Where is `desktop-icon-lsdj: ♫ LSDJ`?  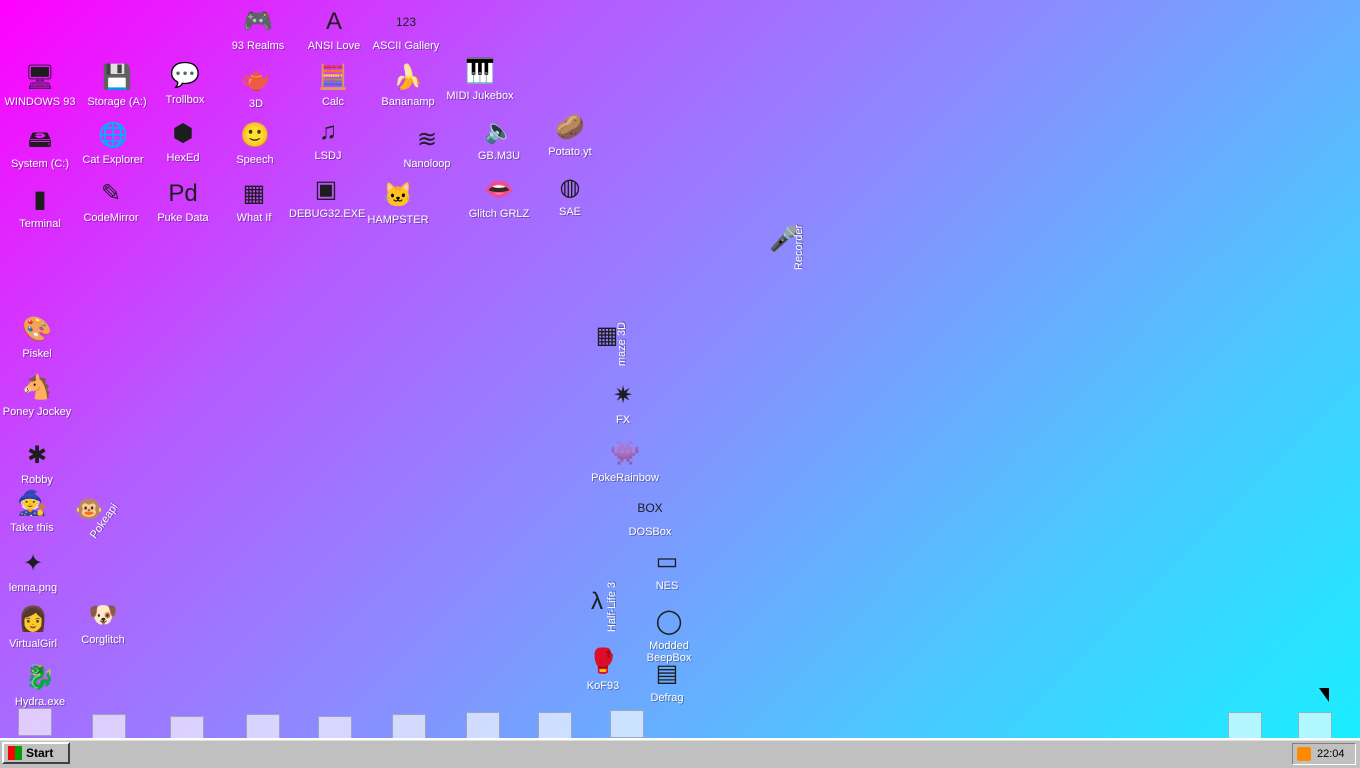 desktop-icon-lsdj: ♫ LSDJ is located at coordinates (328, 139).